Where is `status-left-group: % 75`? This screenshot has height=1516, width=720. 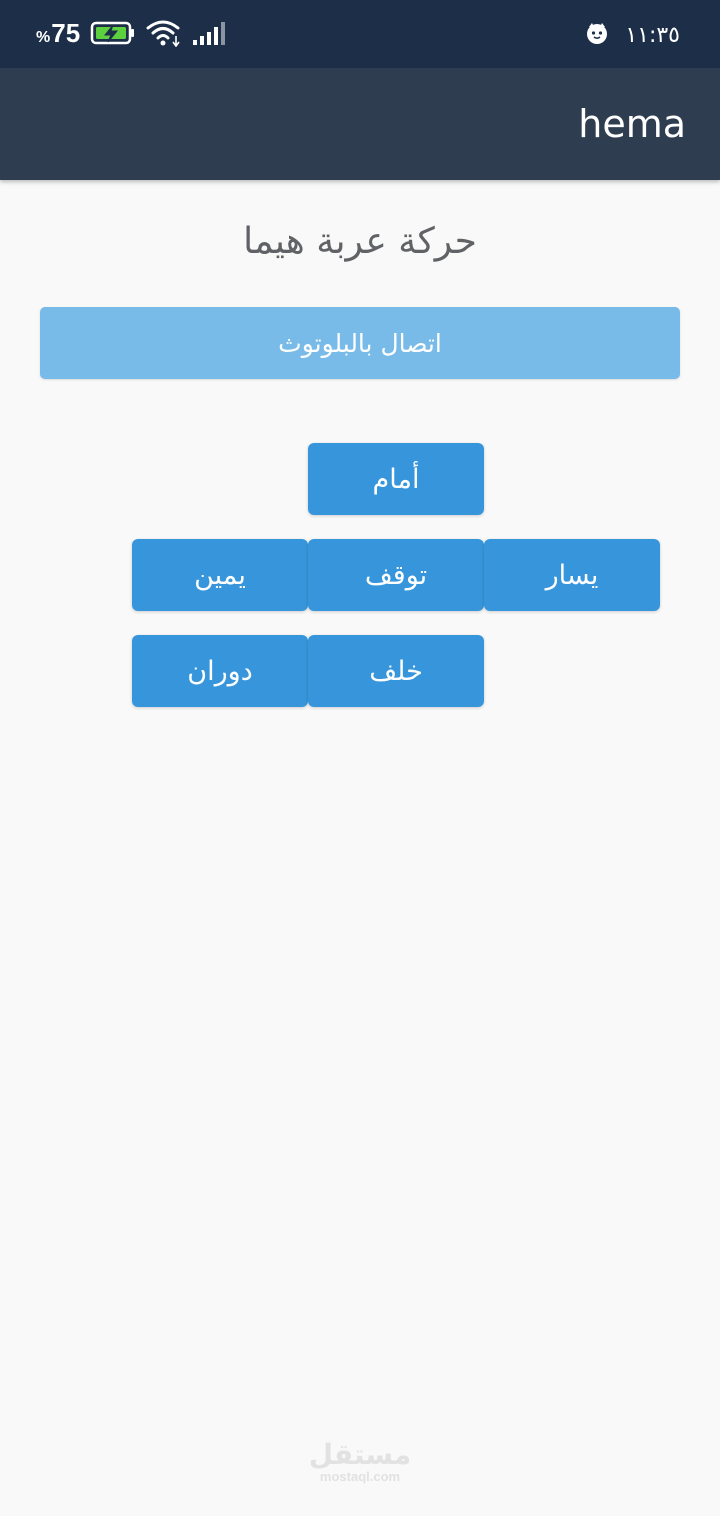
status-left-group: % 75 is located at coordinates (132, 35).